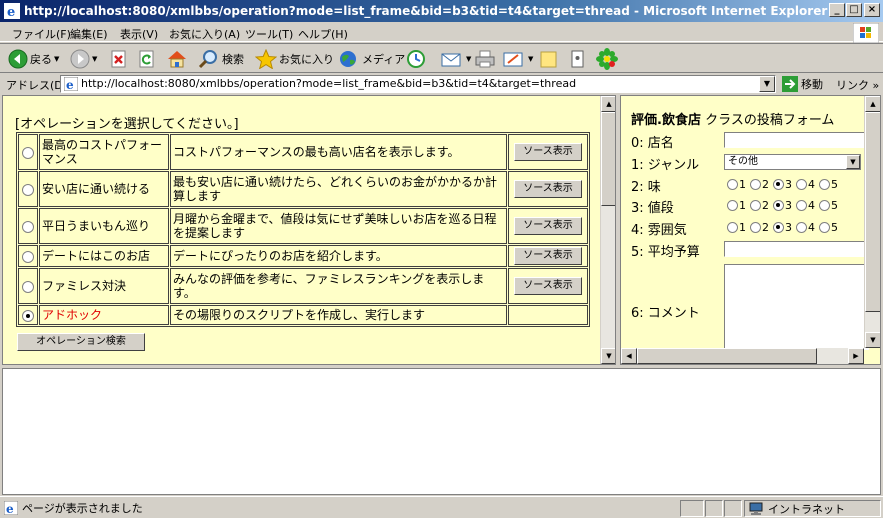  What do you see at coordinates (80, 59) in the screenshot?
I see `forward-arrow-icon` at bounding box center [80, 59].